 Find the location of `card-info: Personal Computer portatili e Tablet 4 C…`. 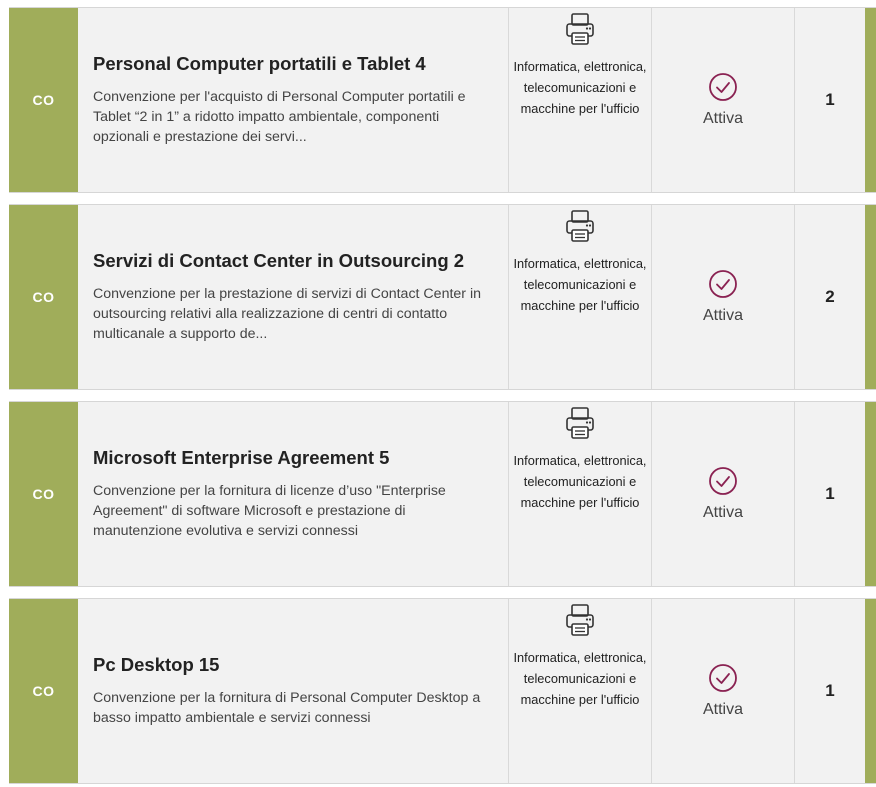

card-info: Personal Computer portatili e Tablet 4 C… is located at coordinates (293, 100).